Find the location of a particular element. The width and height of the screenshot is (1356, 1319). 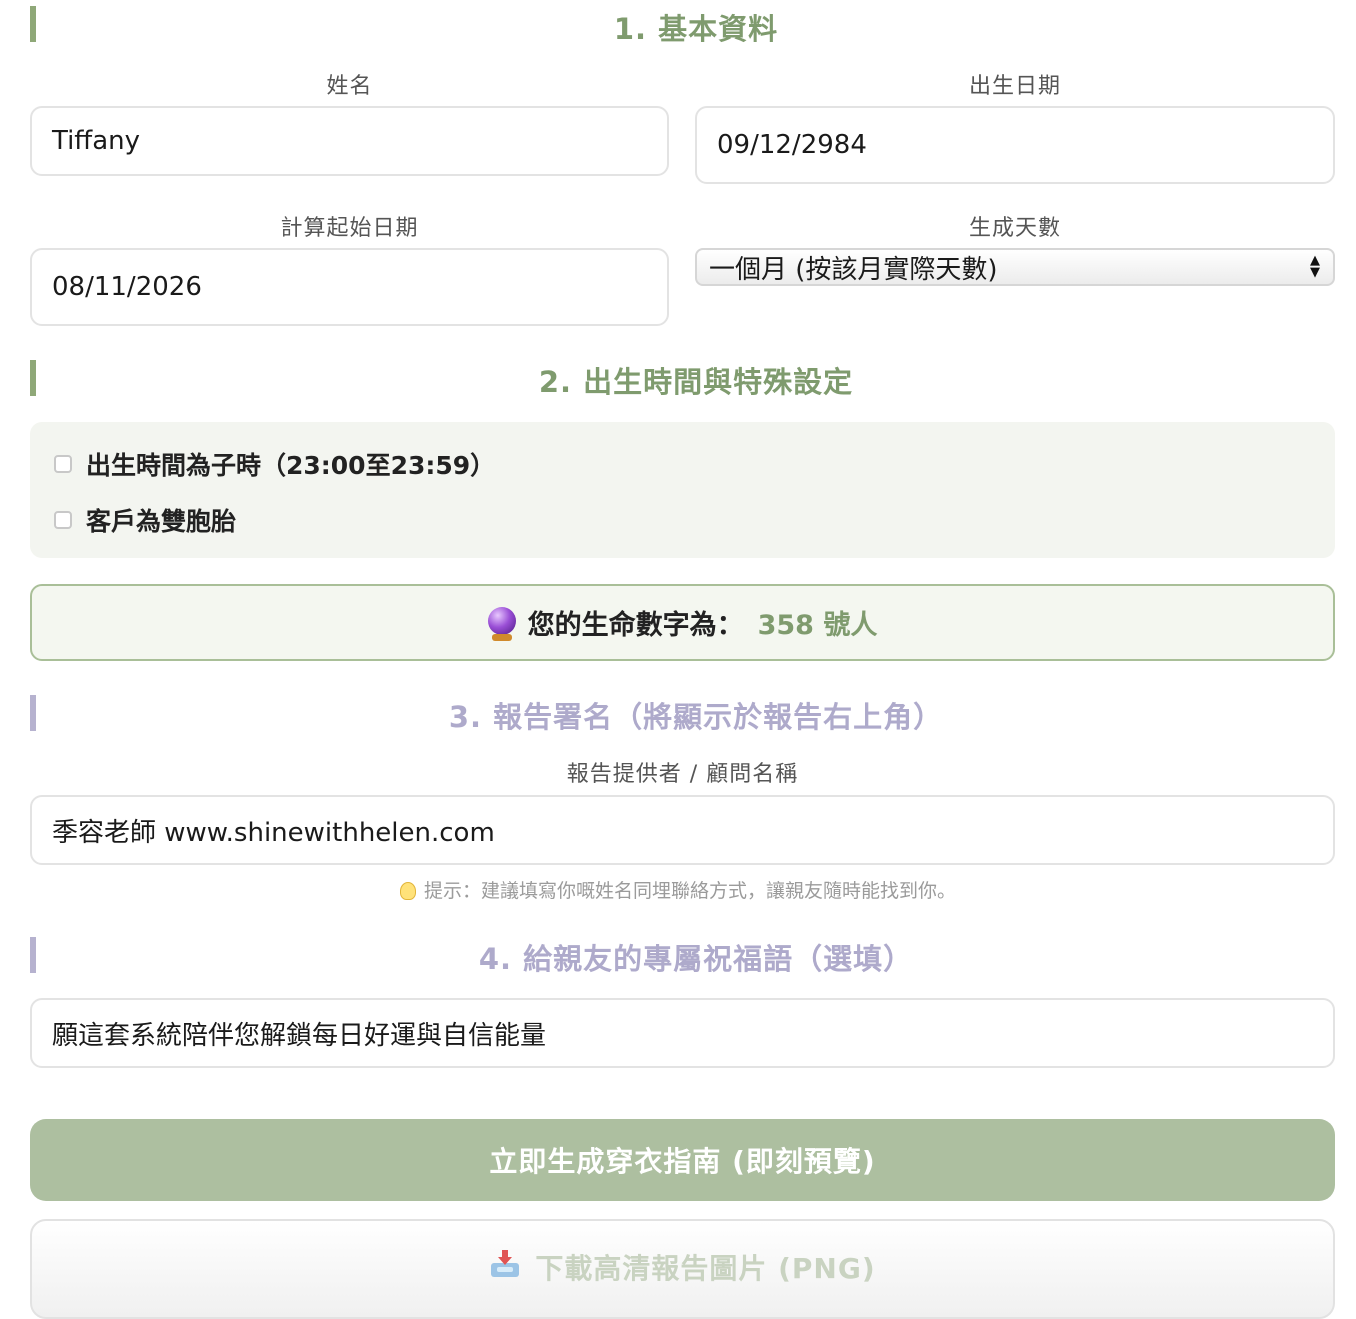

provider-input: 季容老師 www.shinewithhelen.com is located at coordinates (682, 830).